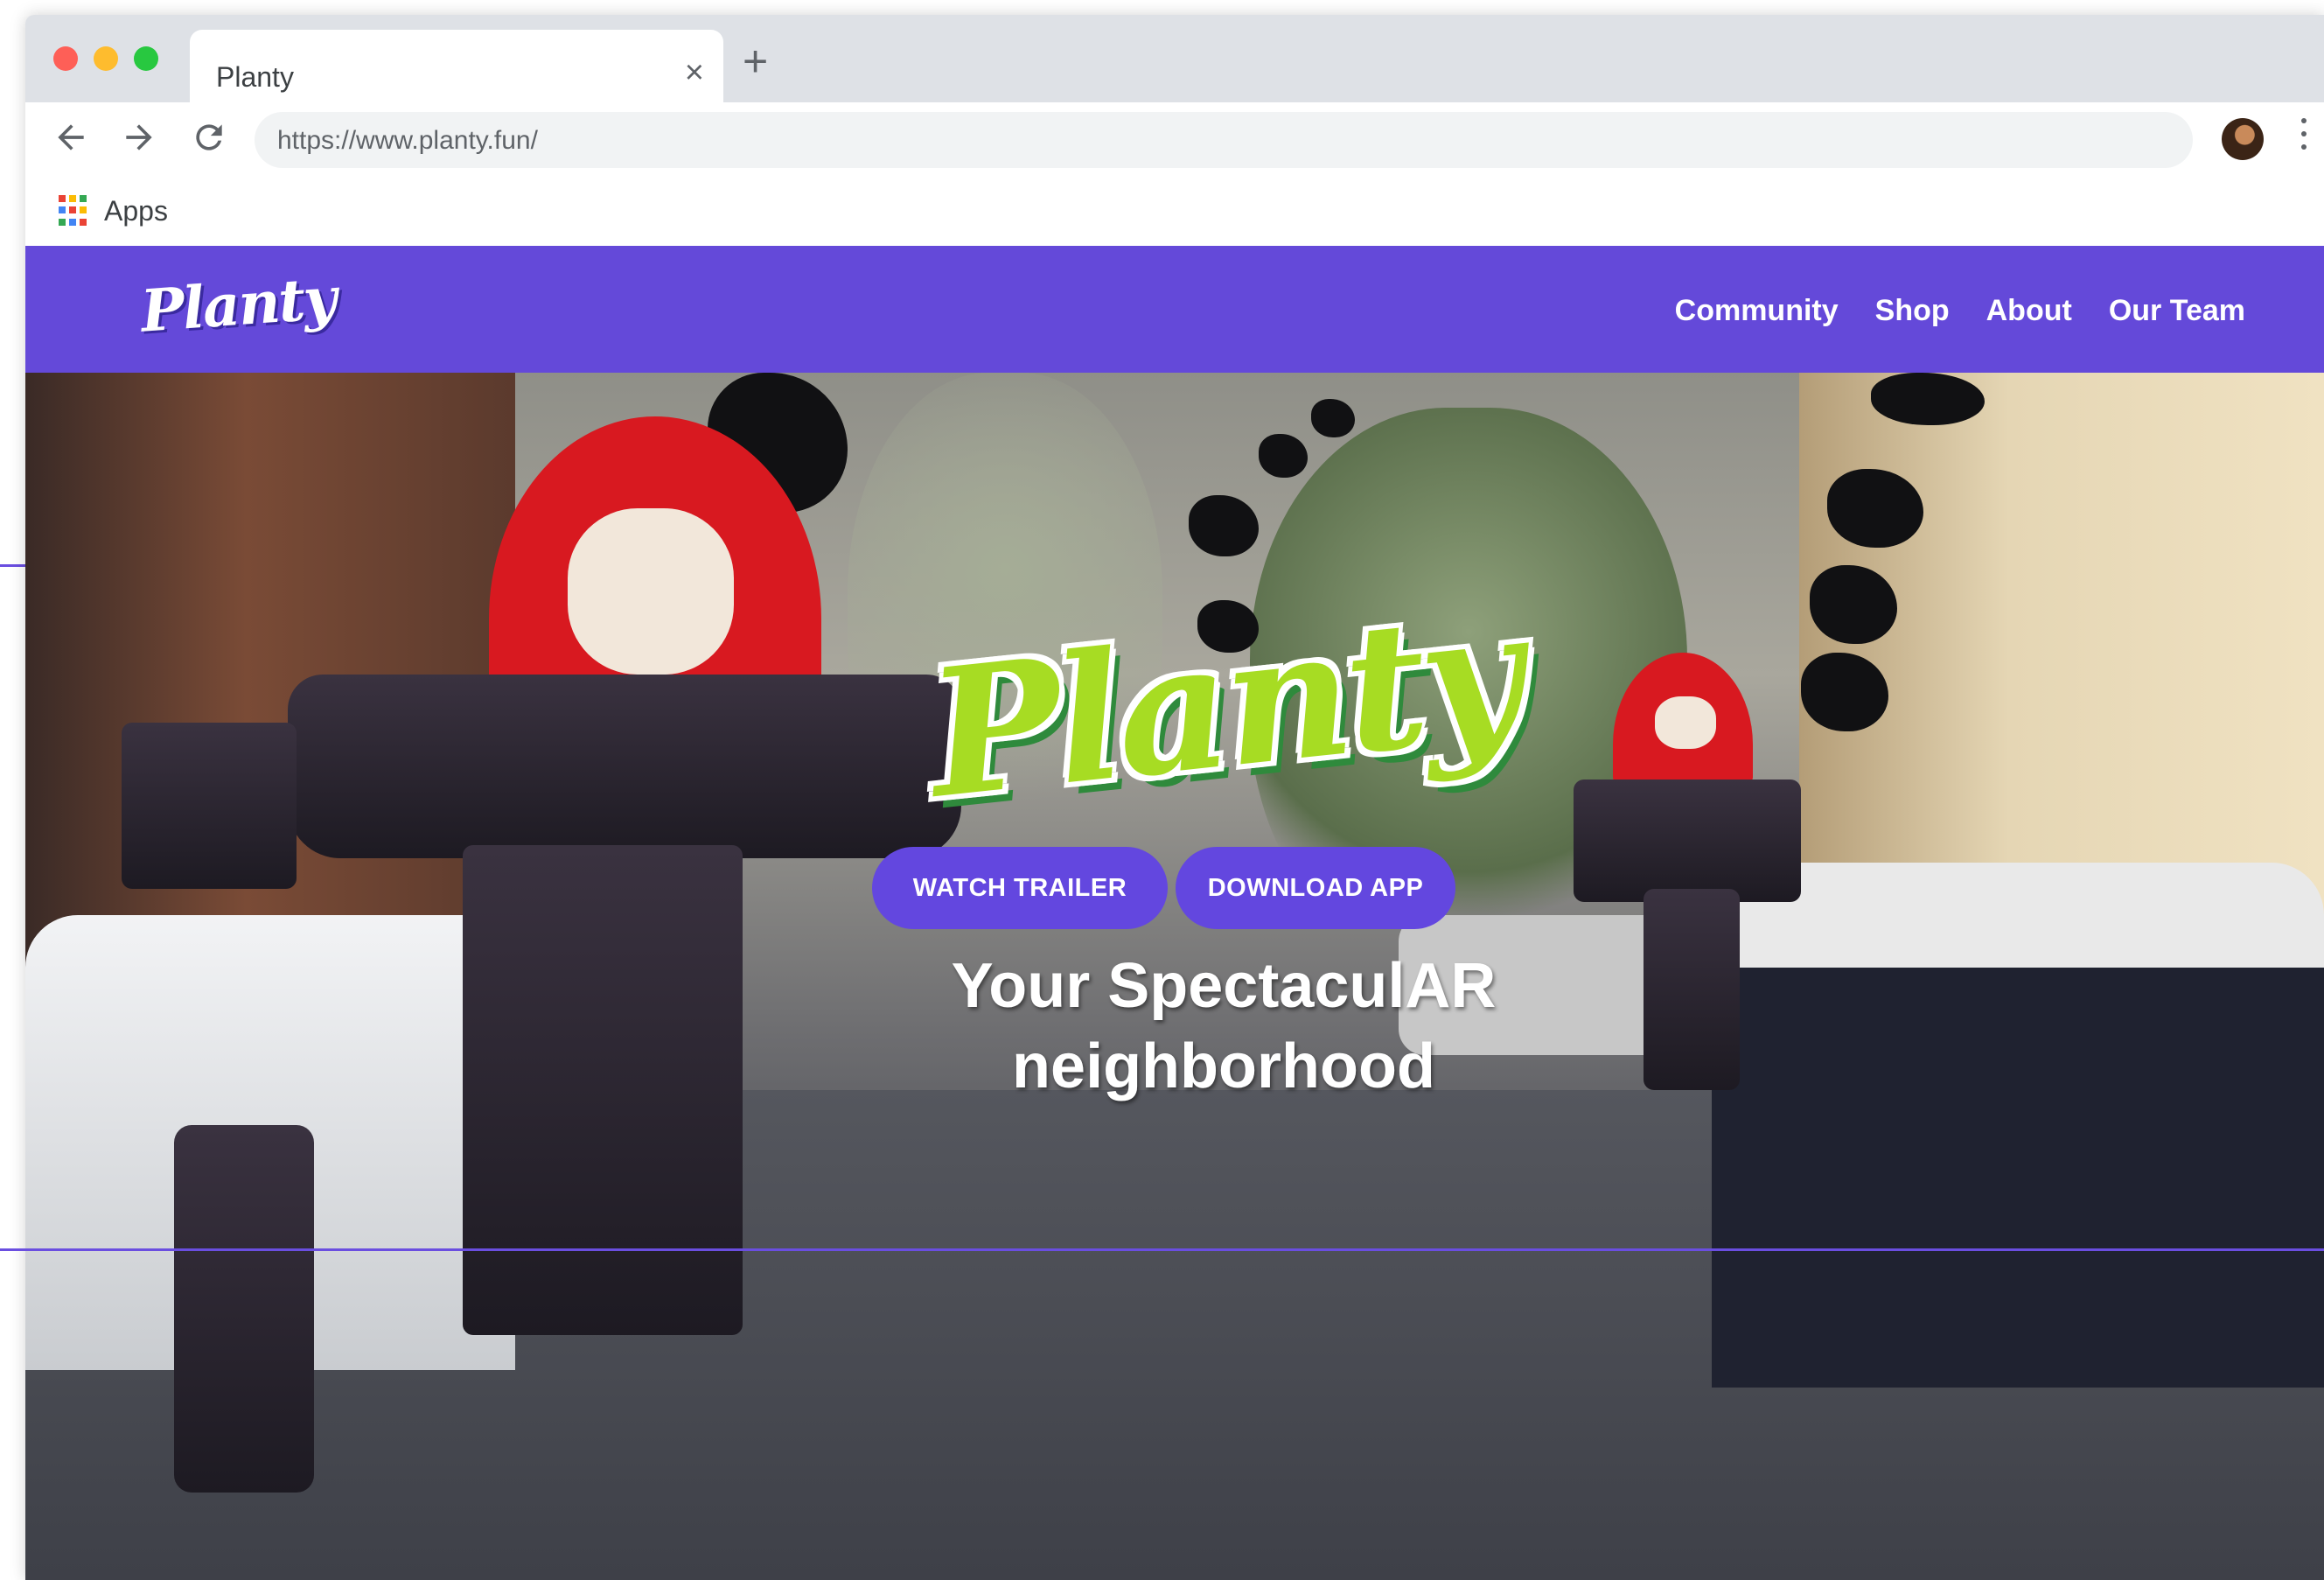 This screenshot has width=2324, height=1580. Describe the element at coordinates (1757, 311) in the screenshot. I see `nav-community: Community` at that location.